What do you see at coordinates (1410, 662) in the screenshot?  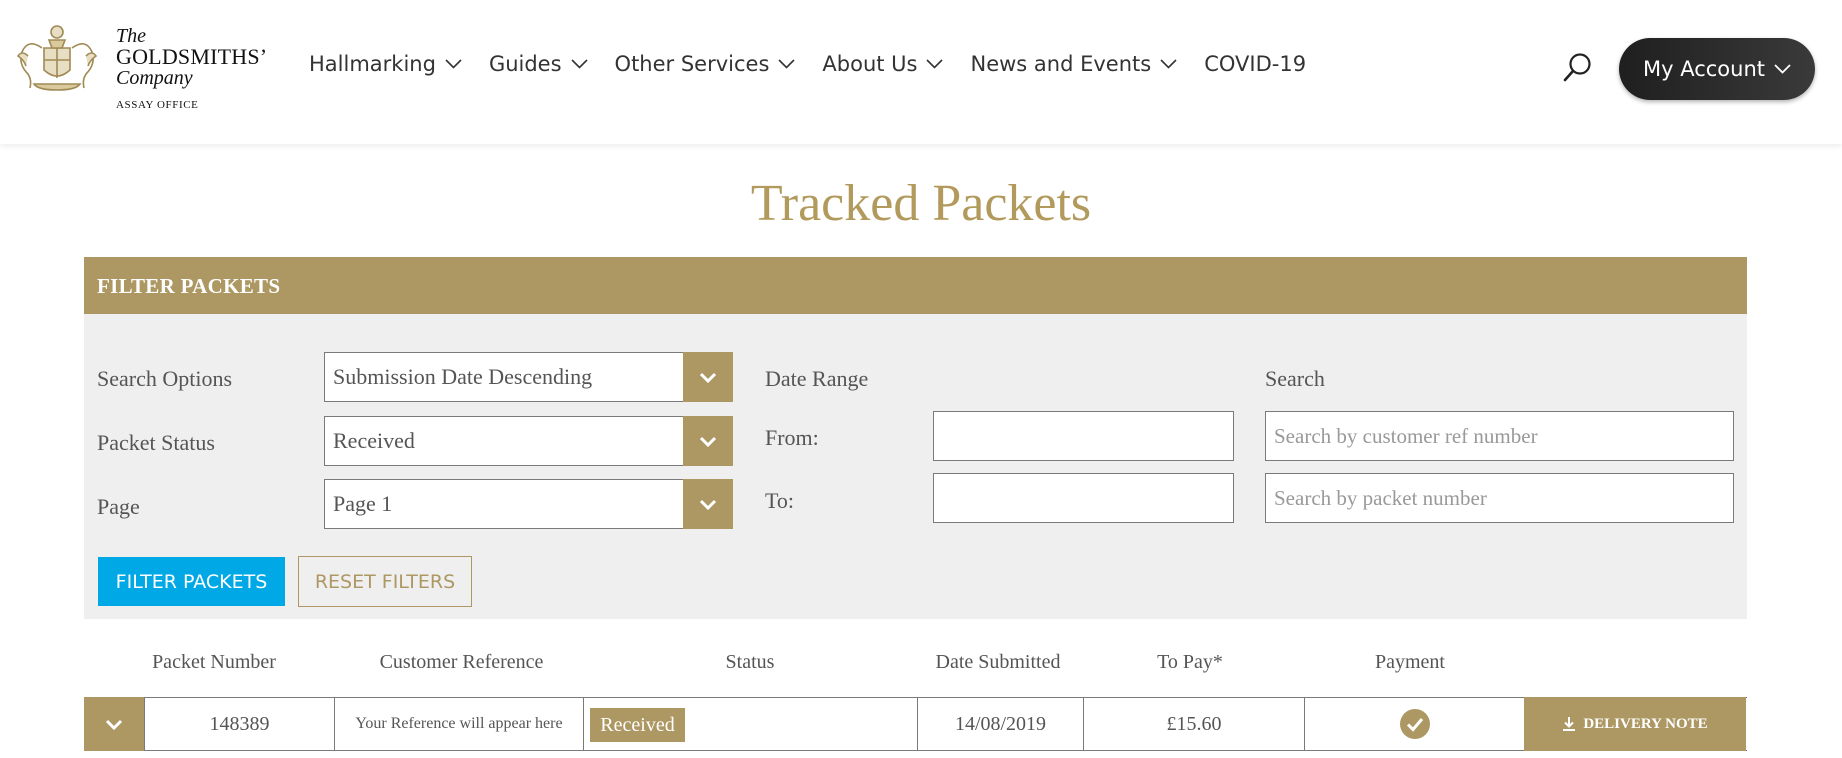 I see `column-header-payment: Payment` at bounding box center [1410, 662].